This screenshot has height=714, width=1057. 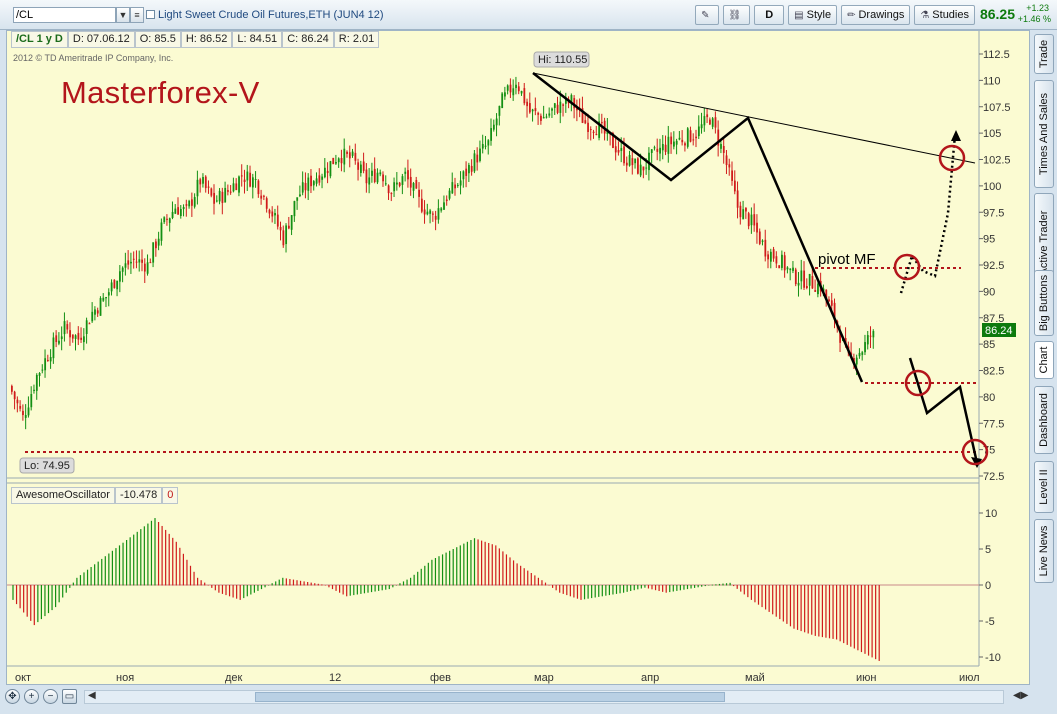 I want to click on instrument-checkbox-icon, so click(x=150, y=14).